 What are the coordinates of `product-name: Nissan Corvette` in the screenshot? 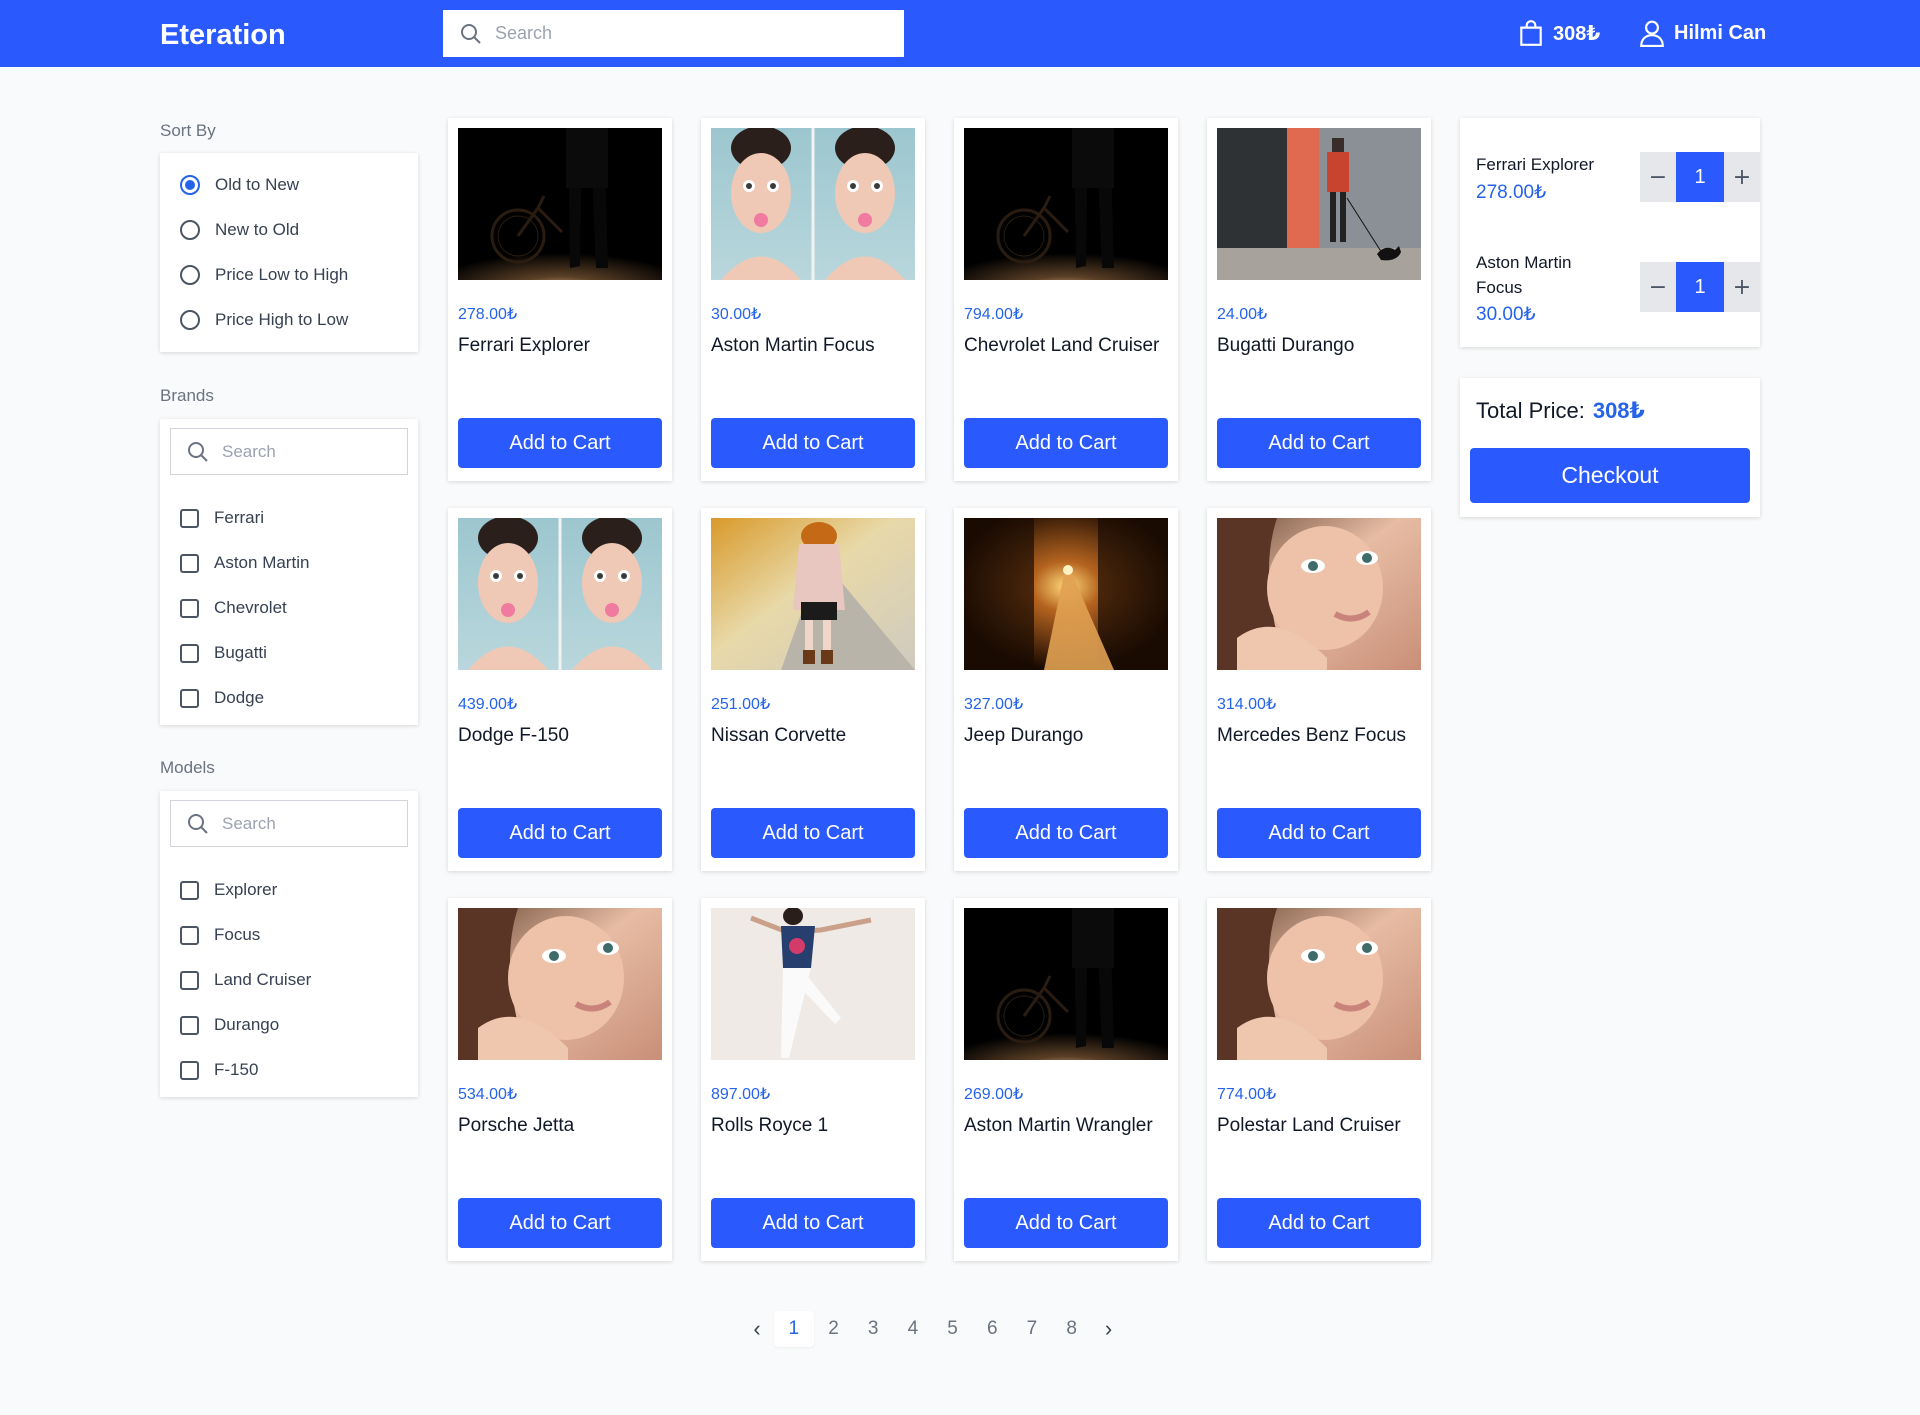 It's located at (813, 736).